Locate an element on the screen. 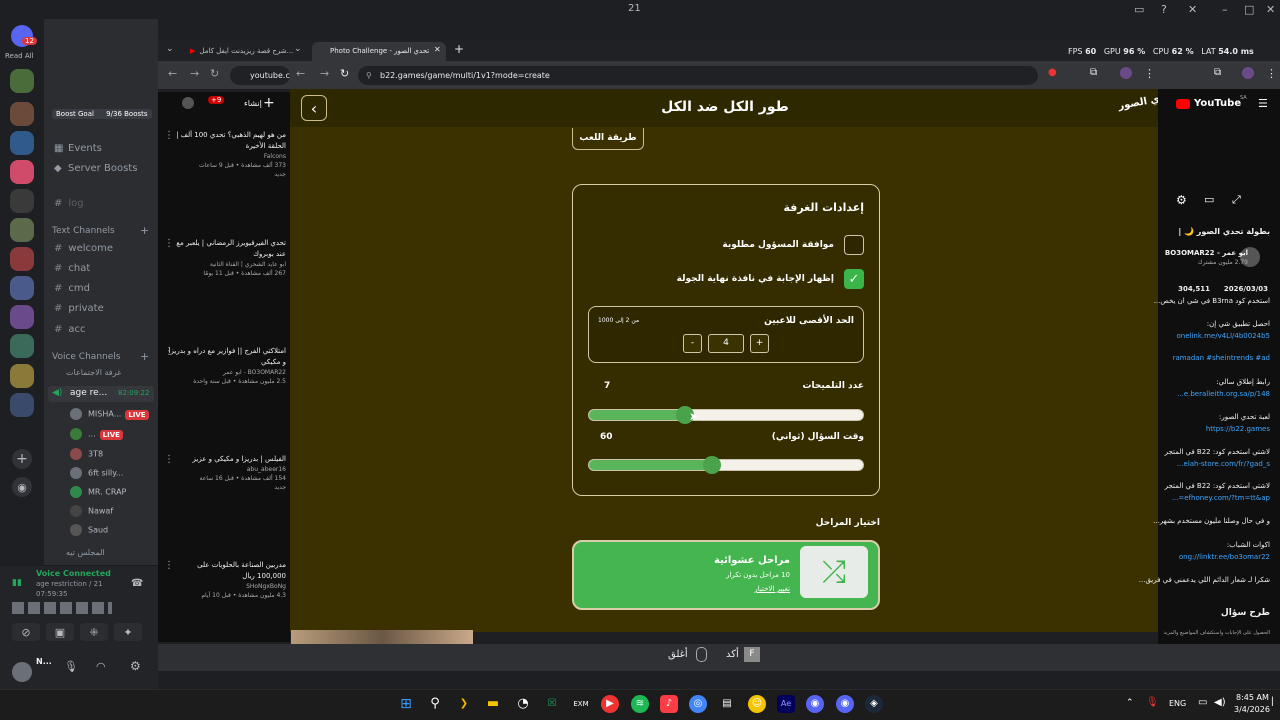 Image resolution: width=1280 pixels, height=720 pixels. events-item: Events is located at coordinates (85, 148).